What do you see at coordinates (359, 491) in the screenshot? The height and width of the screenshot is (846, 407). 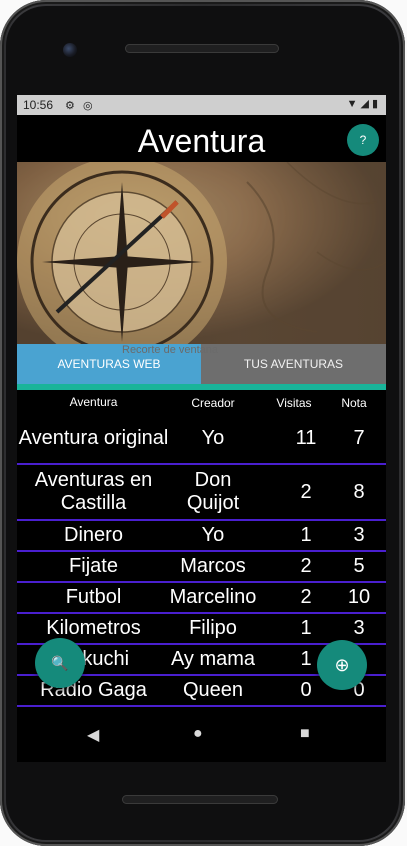 I see `cell-nota: 8` at bounding box center [359, 491].